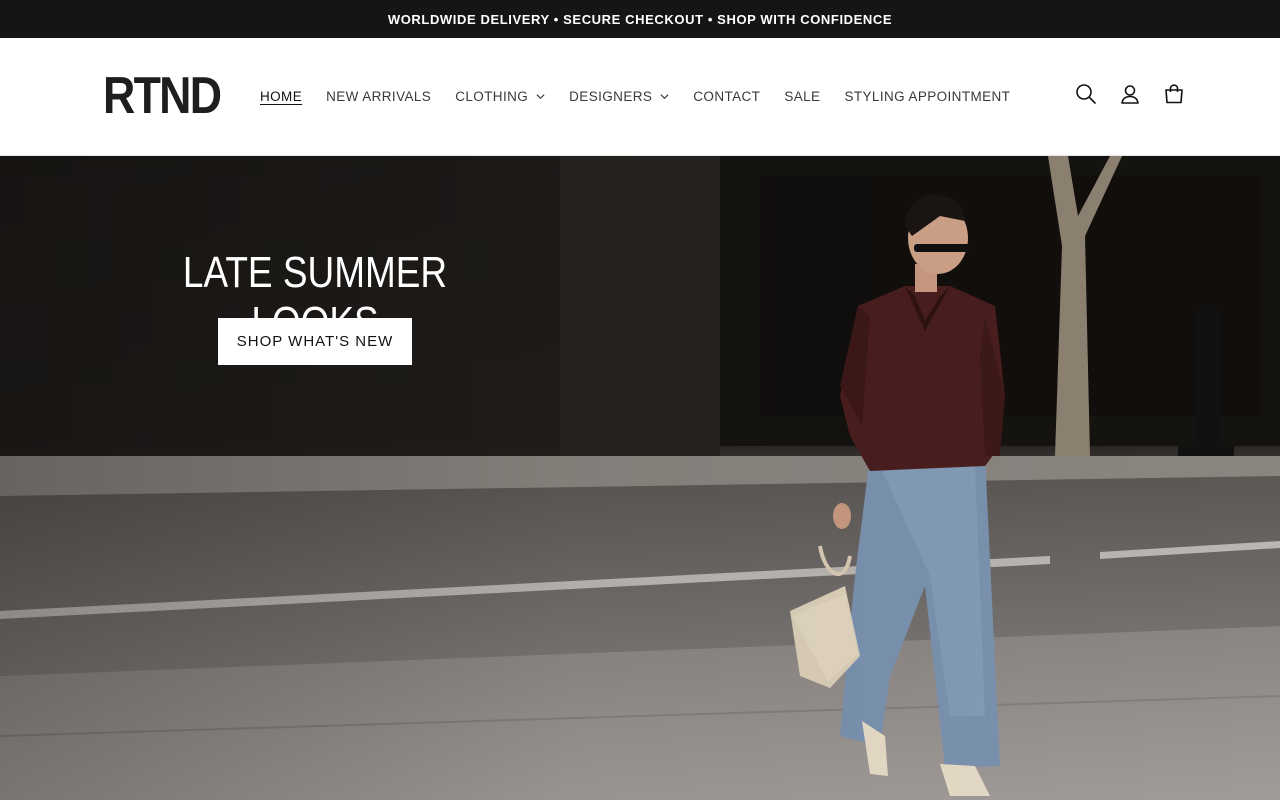 The width and height of the screenshot is (1280, 800). I want to click on search-icon, so click(1086, 96).